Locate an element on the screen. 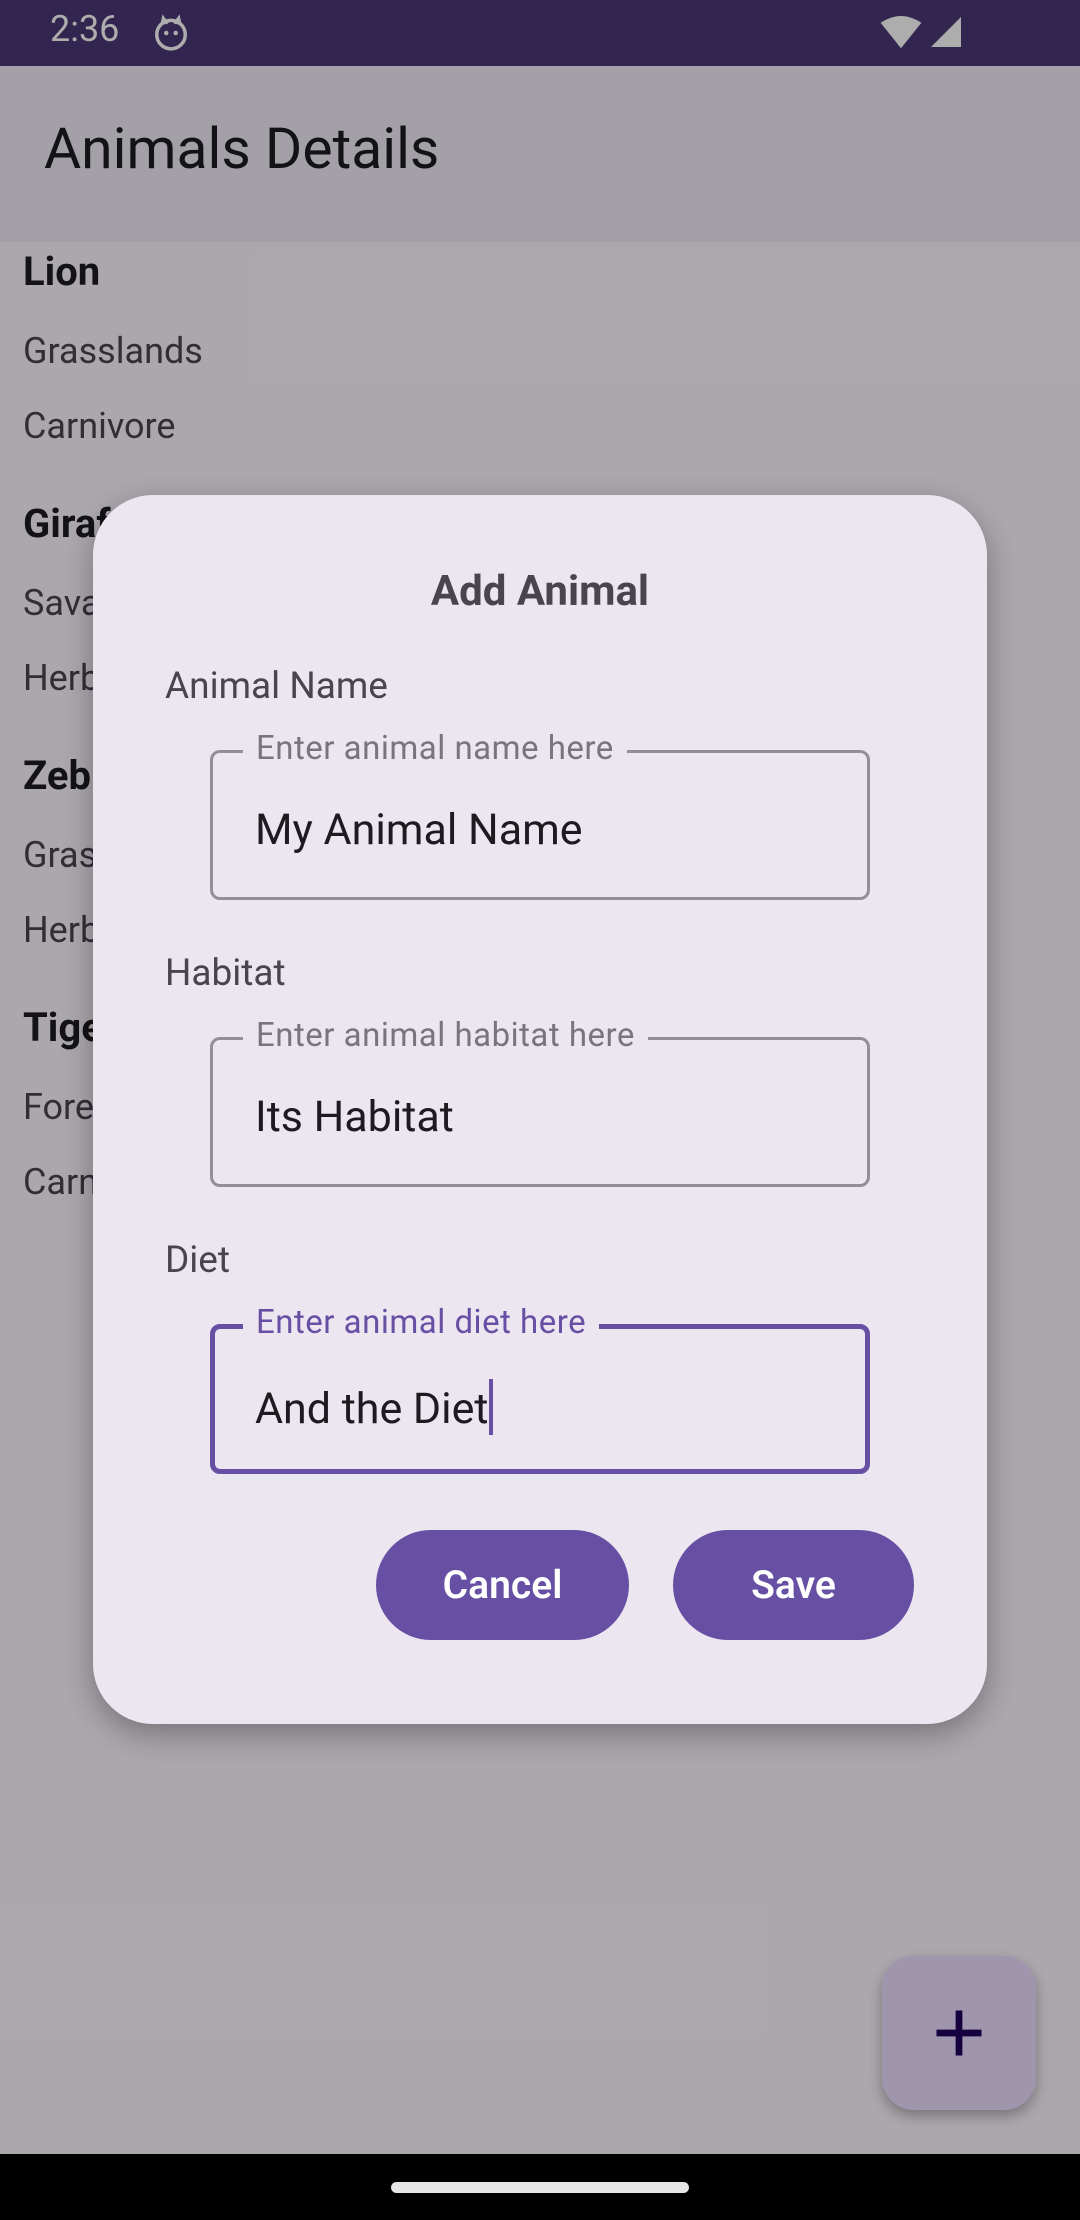 The height and width of the screenshot is (2220, 1080). animal-name-field: Enter animal name here My Animal Name is located at coordinates (540, 814).